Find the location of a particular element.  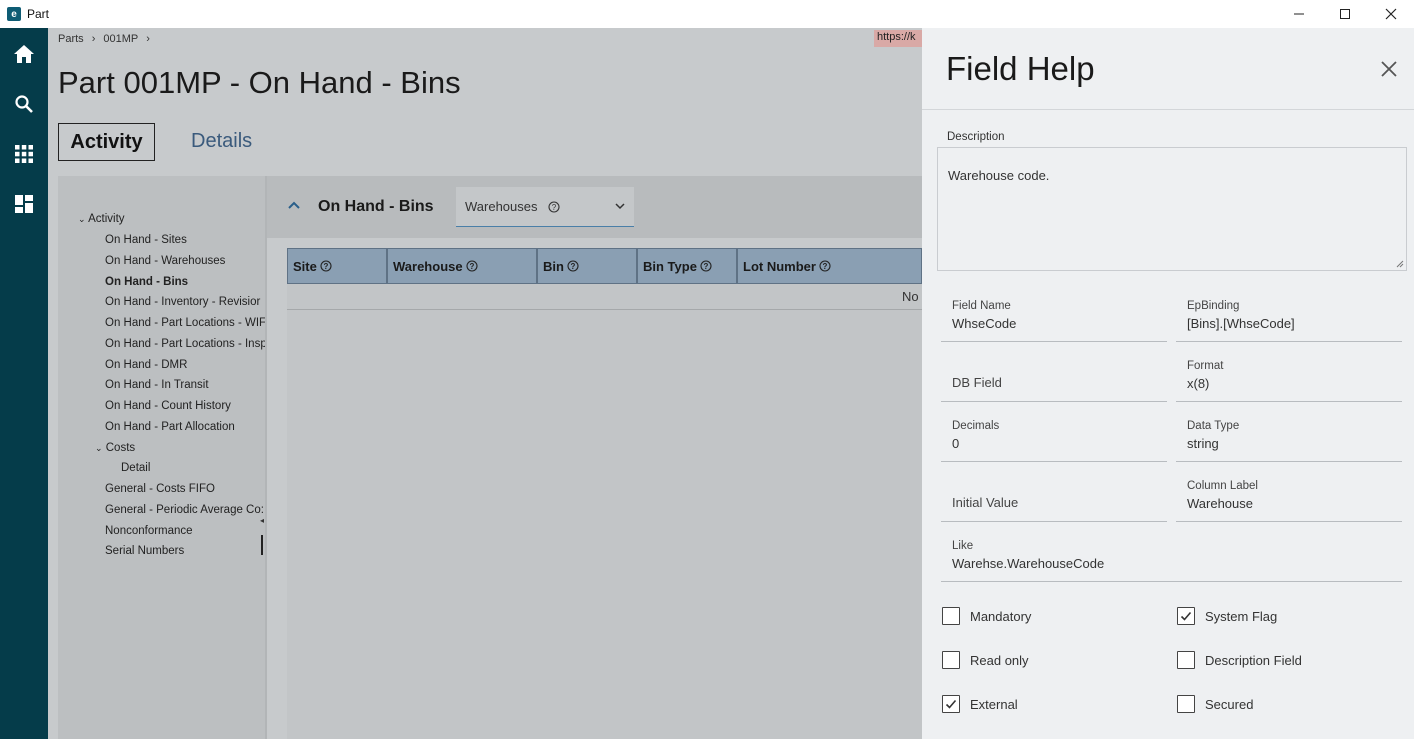

tree-item: Nonconformance is located at coordinates (149, 531).